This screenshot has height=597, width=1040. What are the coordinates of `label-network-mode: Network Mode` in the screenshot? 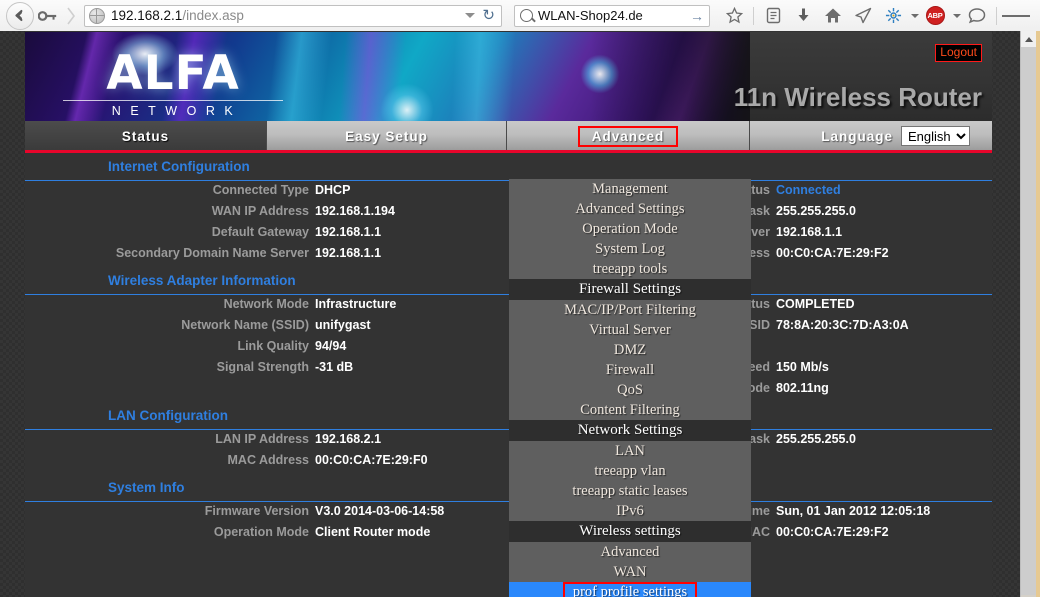 It's located at (266, 304).